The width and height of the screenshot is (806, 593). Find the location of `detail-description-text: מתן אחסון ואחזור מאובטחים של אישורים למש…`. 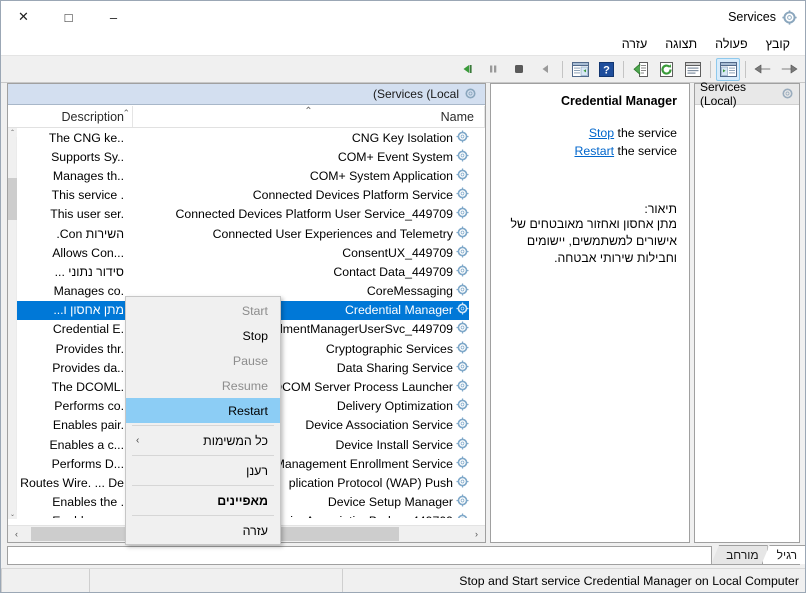

detail-description-text: מתן אחסון ואחזור מאובטחים של אישורים למש… is located at coordinates (593, 241).